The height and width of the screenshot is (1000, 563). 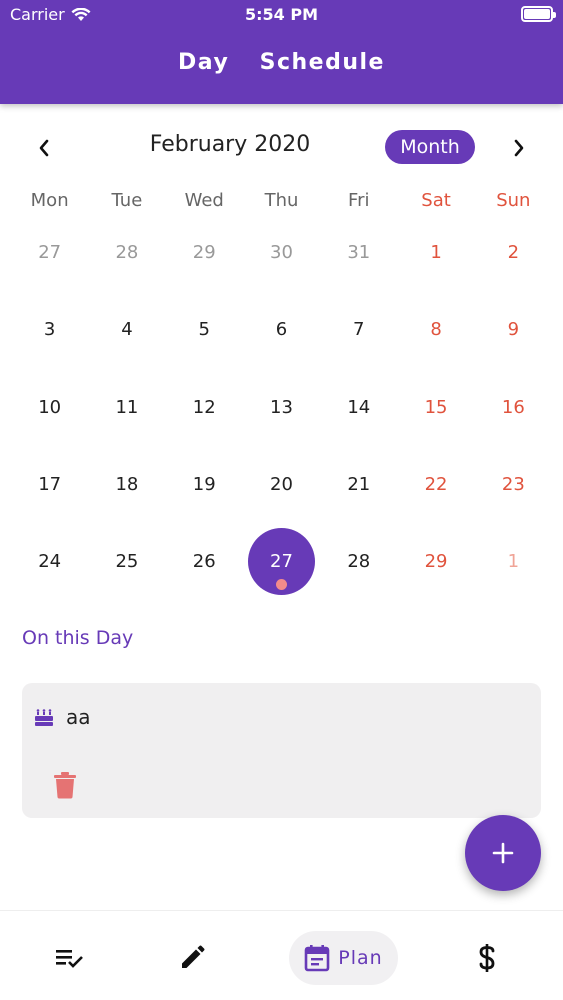 I want to click on calendar-day: 17, so click(x=49, y=484).